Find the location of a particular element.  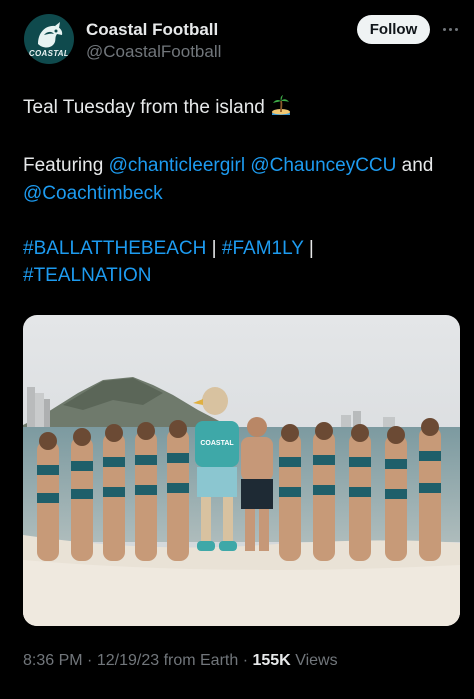

featuring-label: Featuring is located at coordinates (63, 165).